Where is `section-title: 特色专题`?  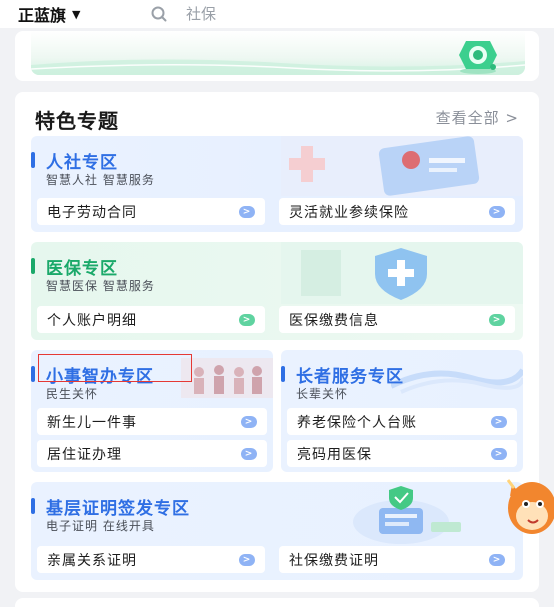
section-title: 特色专题 is located at coordinates (77, 121).